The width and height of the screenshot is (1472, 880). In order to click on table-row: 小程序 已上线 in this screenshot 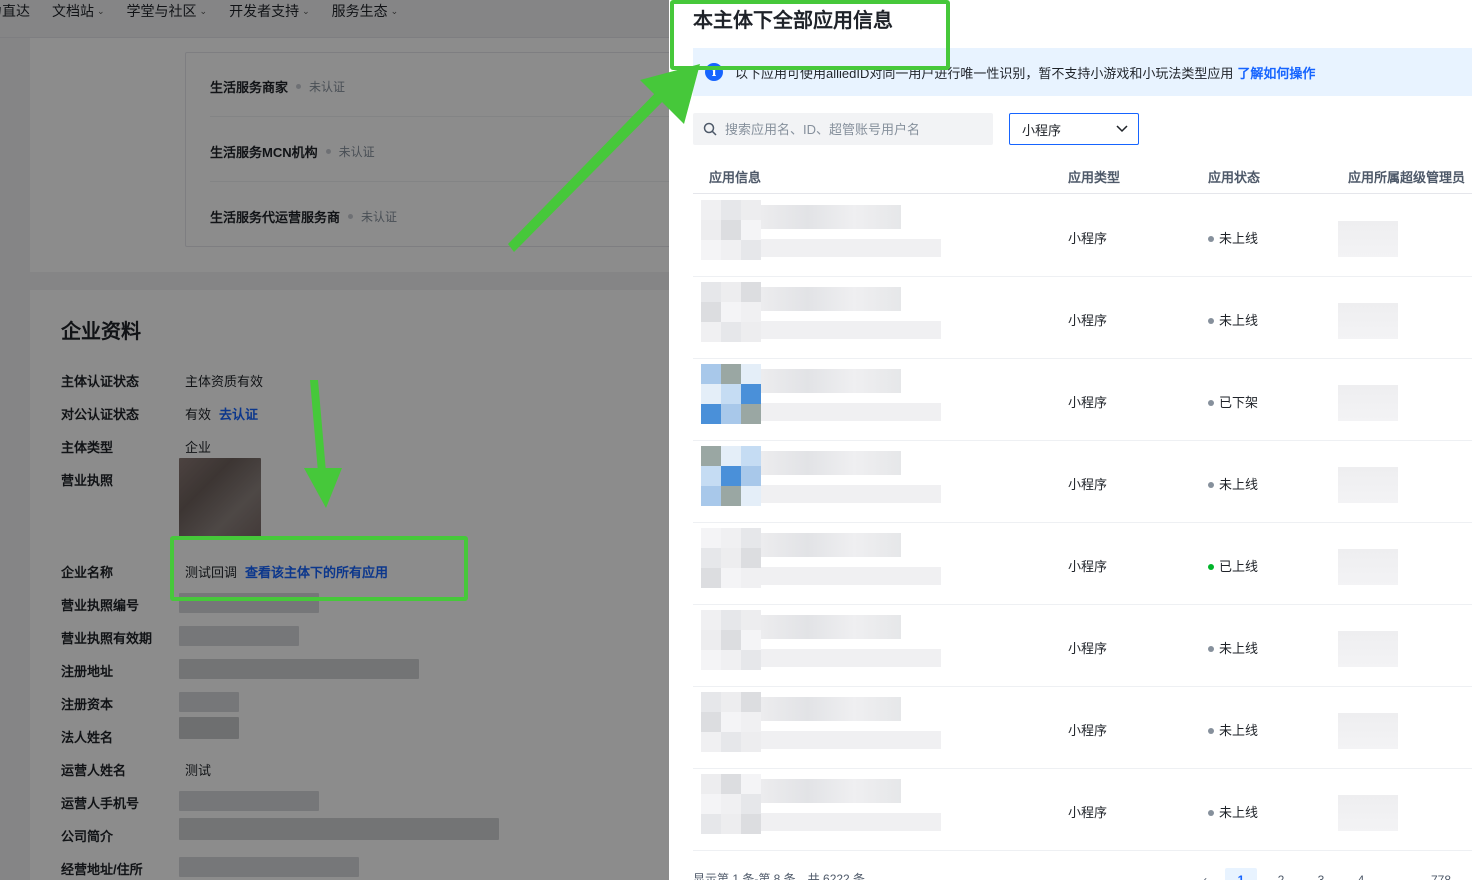, I will do `click(1082, 564)`.